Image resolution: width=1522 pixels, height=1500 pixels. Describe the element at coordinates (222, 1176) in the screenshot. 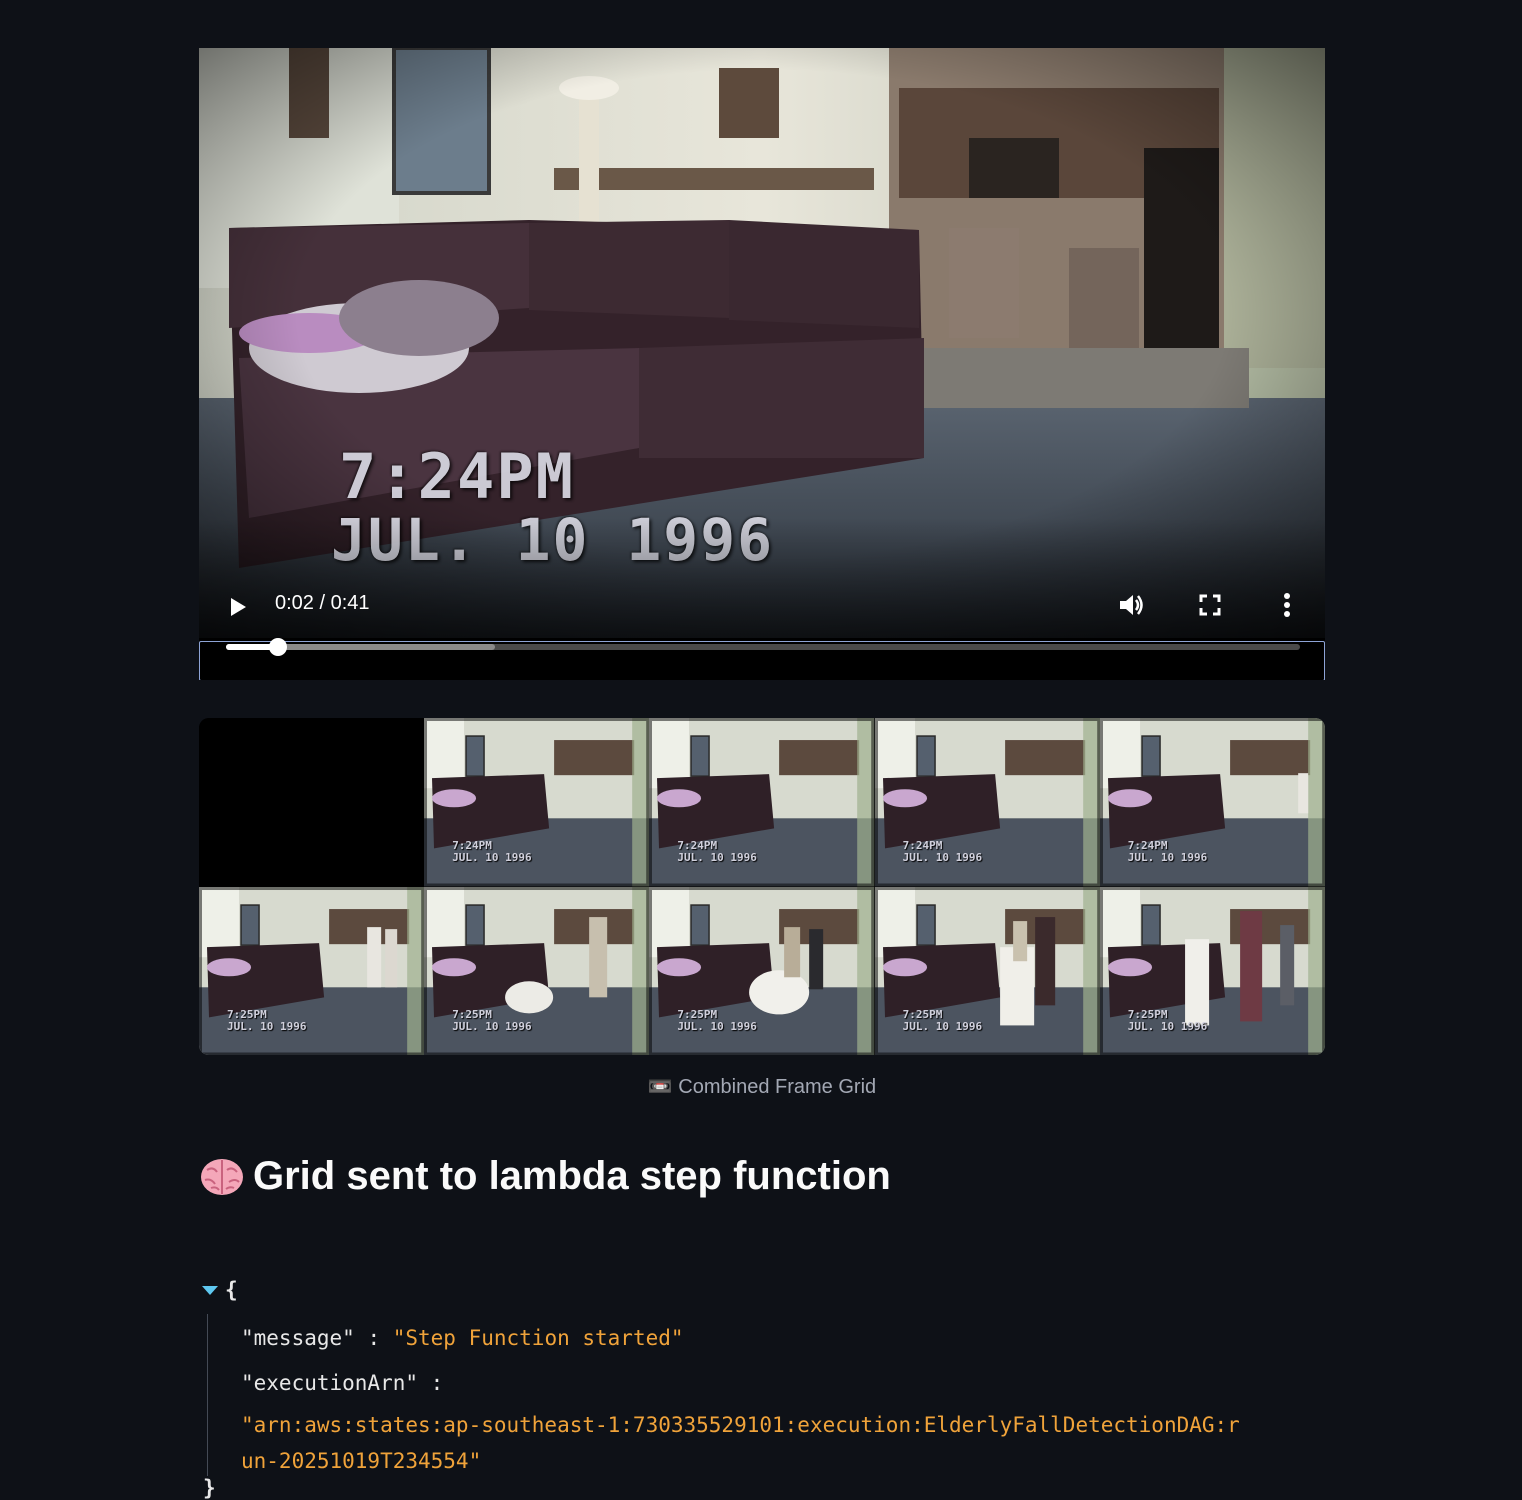

I see `brain-icon` at that location.